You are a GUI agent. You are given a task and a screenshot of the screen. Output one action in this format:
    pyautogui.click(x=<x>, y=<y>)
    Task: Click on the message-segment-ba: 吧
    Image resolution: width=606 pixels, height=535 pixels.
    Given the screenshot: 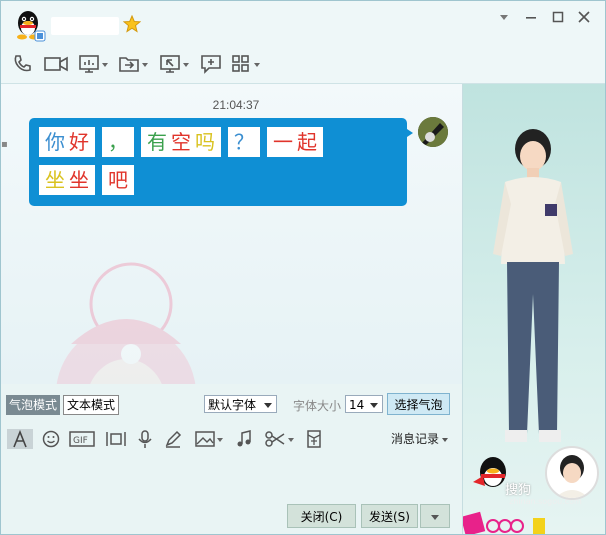 What is the action you would take?
    pyautogui.click(x=118, y=180)
    